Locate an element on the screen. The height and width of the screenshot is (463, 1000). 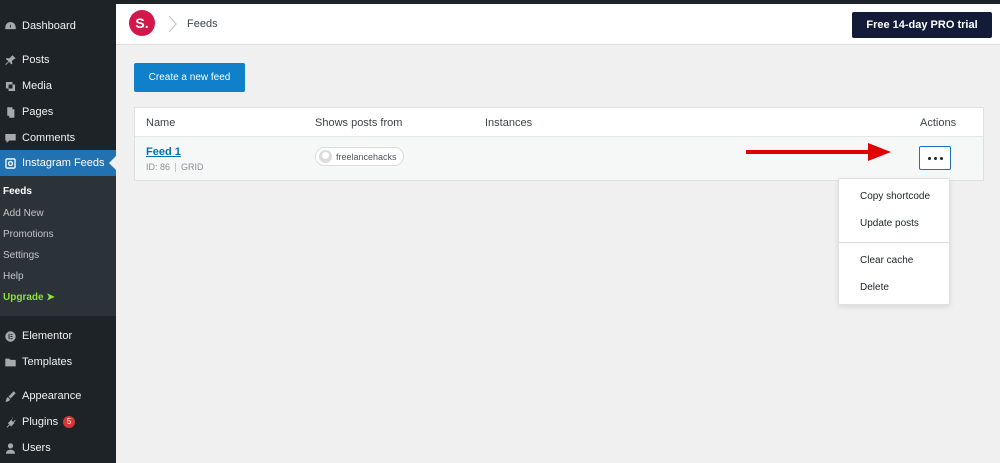
menu-item-update-posts: Update posts is located at coordinates (889, 223).